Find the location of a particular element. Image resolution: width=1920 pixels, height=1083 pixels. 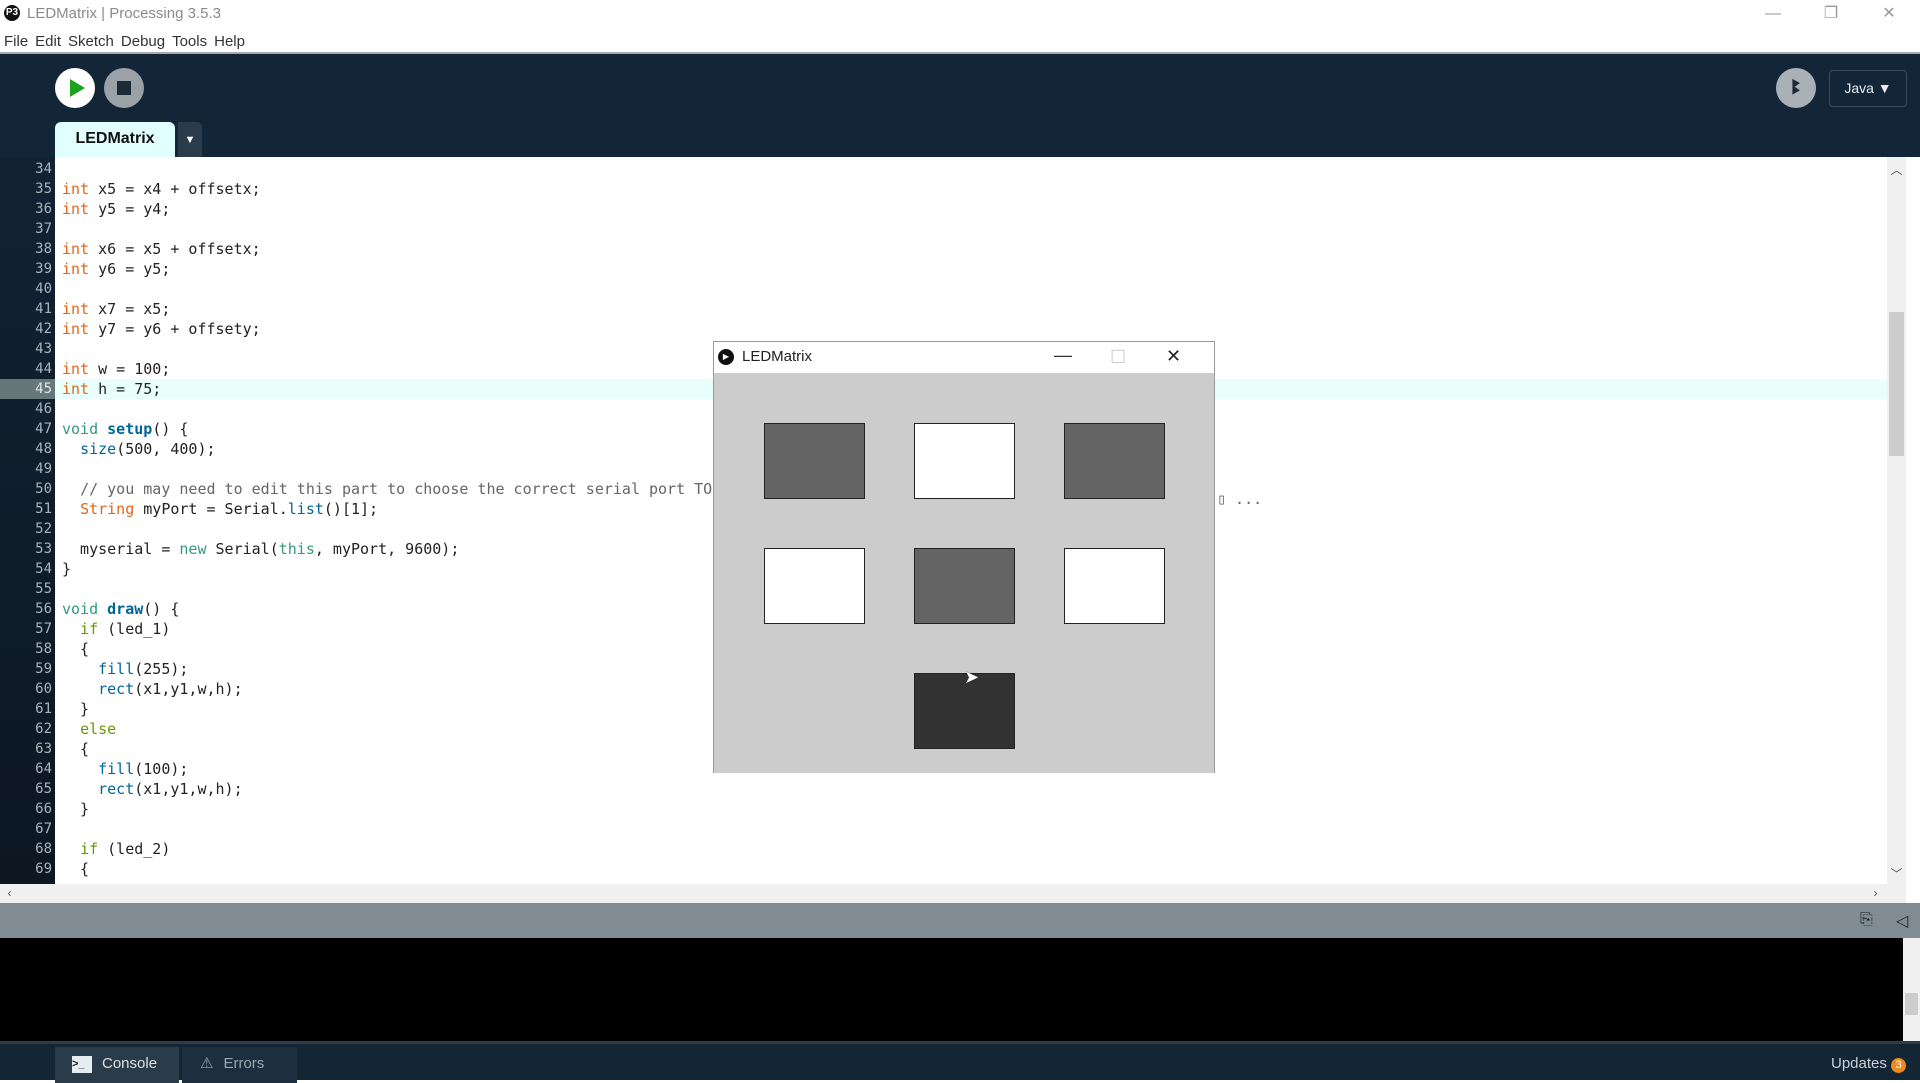

mouse-cursor-icon: ➤ is located at coordinates (972, 677).